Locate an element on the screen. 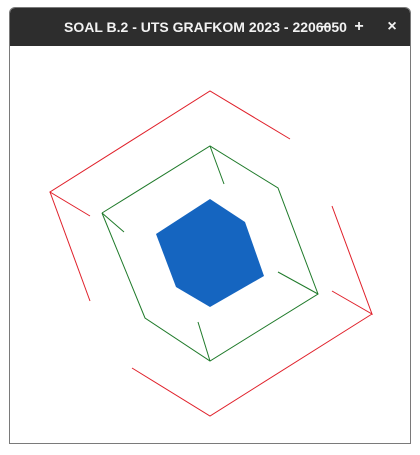 The image size is (420, 455). window-title: SOAL B.2 - UTS GRAFKOM 2023 - 2206050 is located at coordinates (205, 27).